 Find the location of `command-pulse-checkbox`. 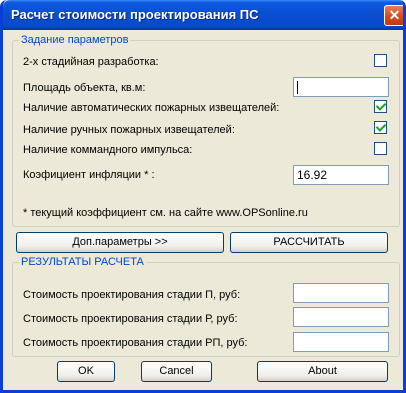

command-pulse-checkbox is located at coordinates (380, 148).